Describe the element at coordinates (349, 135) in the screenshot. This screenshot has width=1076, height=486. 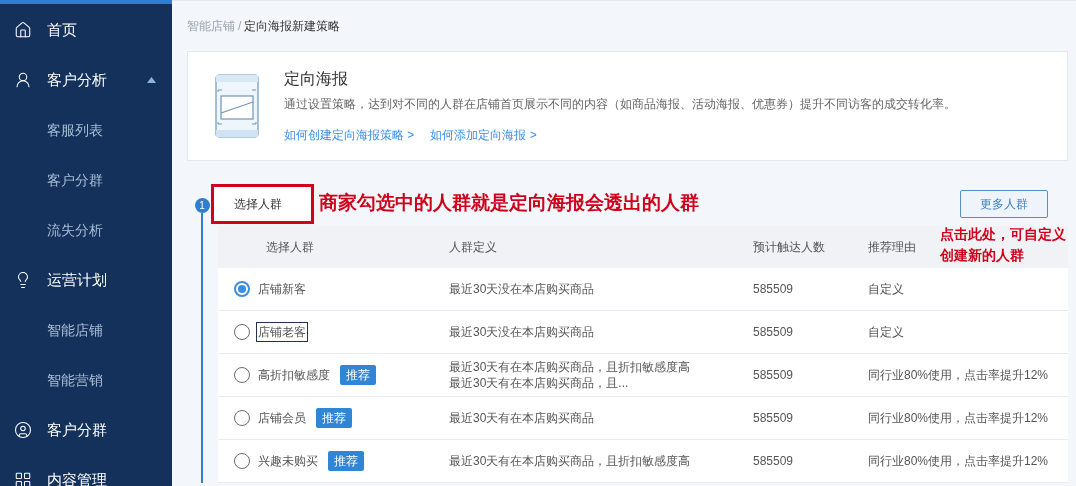
I see `help-link: 如何创建定向海报策略 >` at that location.